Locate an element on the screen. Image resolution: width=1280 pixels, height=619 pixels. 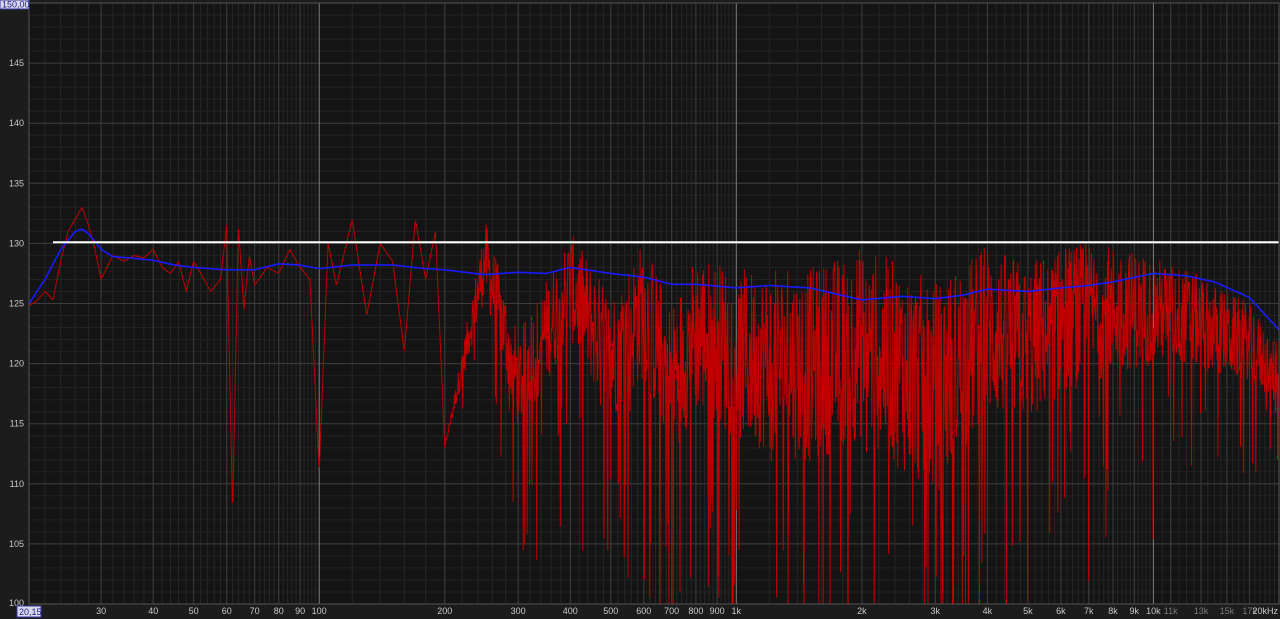
y-top-label: 150,00 is located at coordinates (16, 5).